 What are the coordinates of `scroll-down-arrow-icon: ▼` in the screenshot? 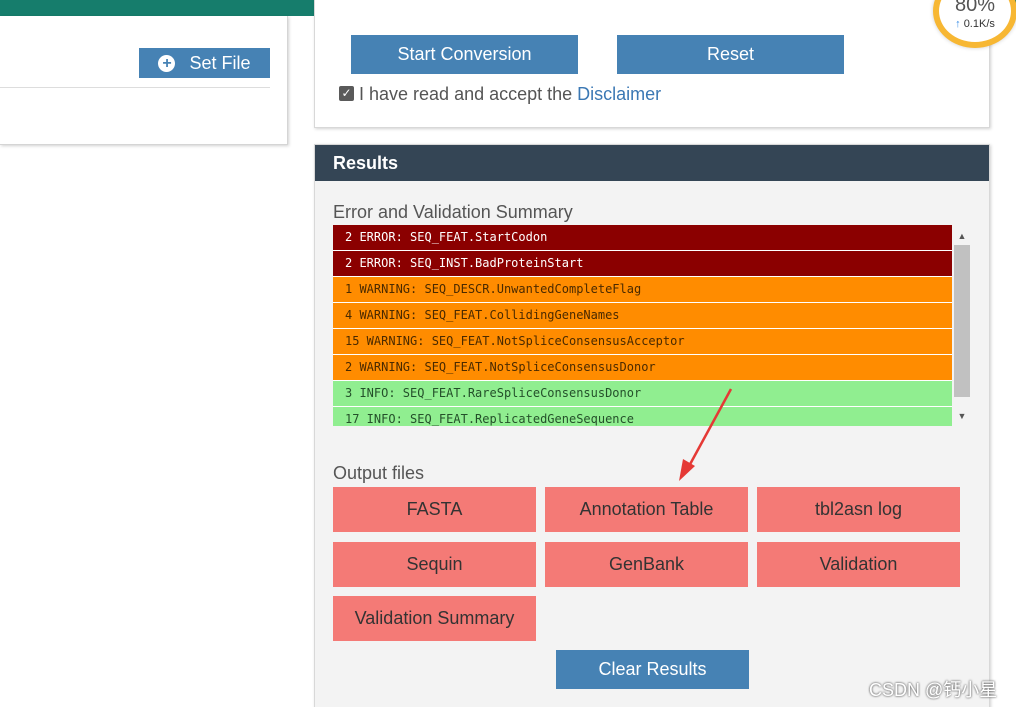 It's located at (962, 416).